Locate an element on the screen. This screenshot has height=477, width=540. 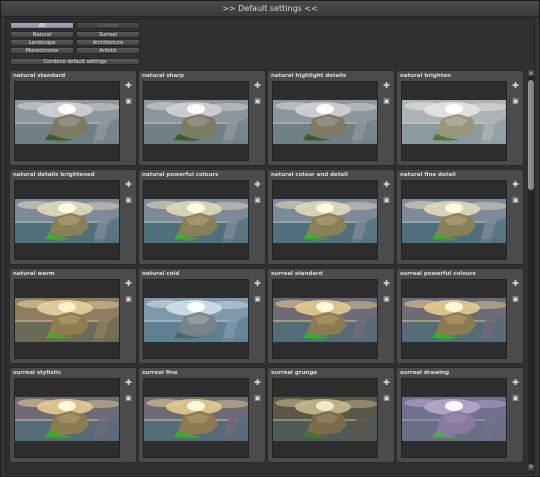
filter-custom-button: Custom is located at coordinates (108, 25).